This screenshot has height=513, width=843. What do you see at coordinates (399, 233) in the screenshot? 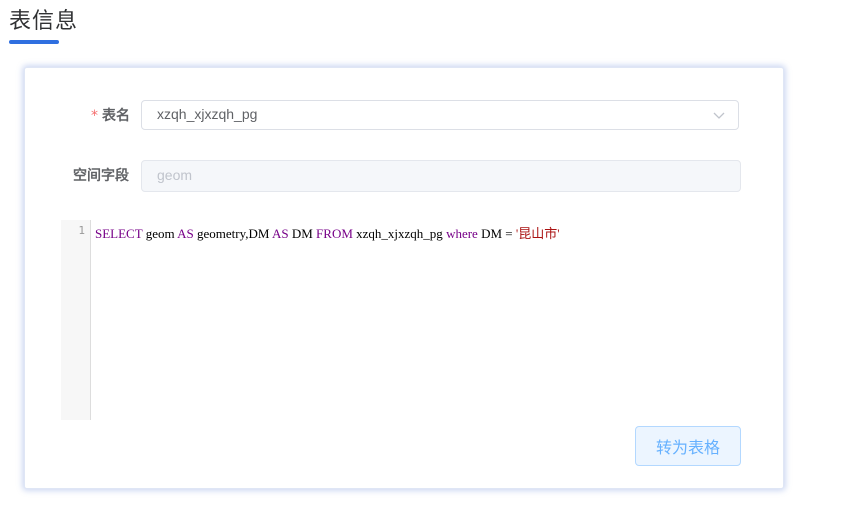
I see `sql-text: xzqh_xjxzqh_pg` at bounding box center [399, 233].